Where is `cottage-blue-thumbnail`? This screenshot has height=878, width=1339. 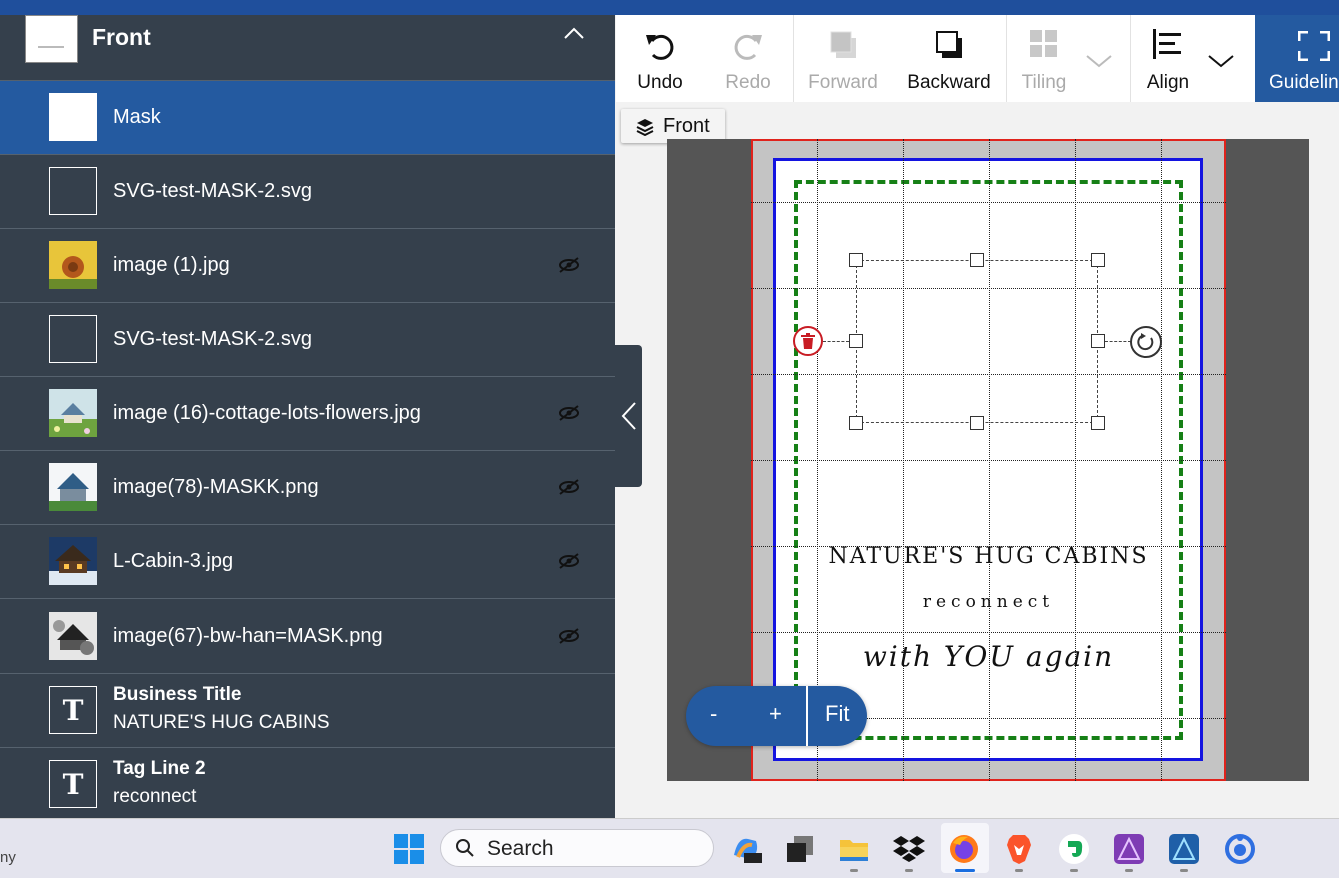 cottage-blue-thumbnail is located at coordinates (73, 487).